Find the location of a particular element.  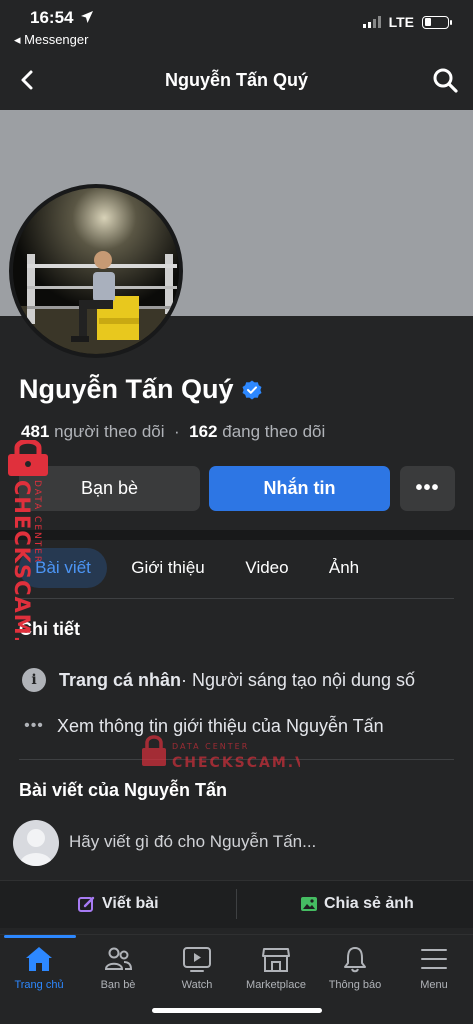

message-button: Nhắn tin is located at coordinates (299, 488).